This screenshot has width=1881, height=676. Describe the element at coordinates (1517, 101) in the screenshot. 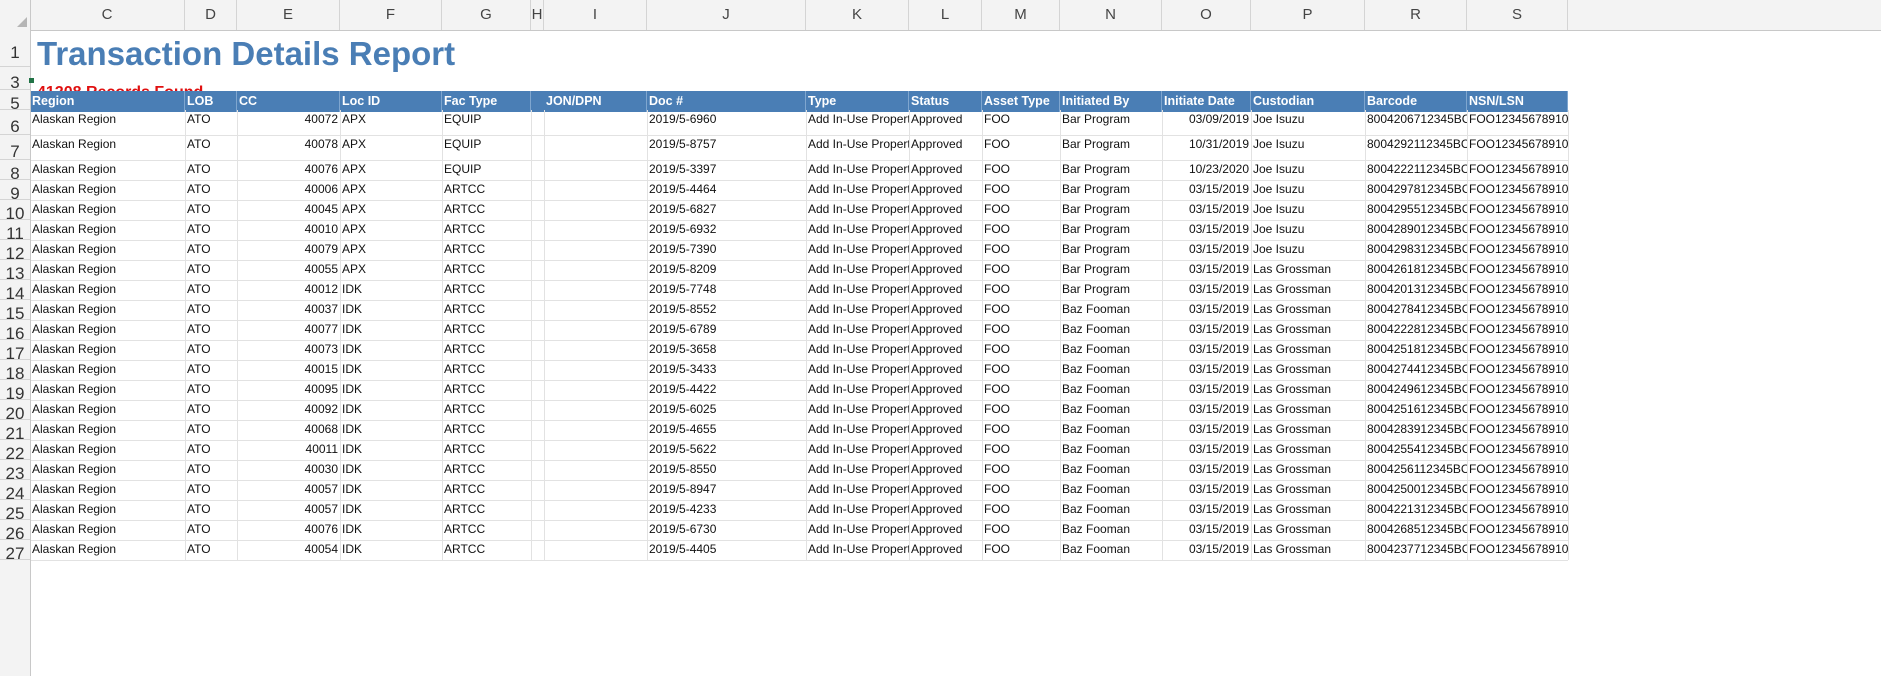

I see `table-header-cell: NSN/LSN` at that location.